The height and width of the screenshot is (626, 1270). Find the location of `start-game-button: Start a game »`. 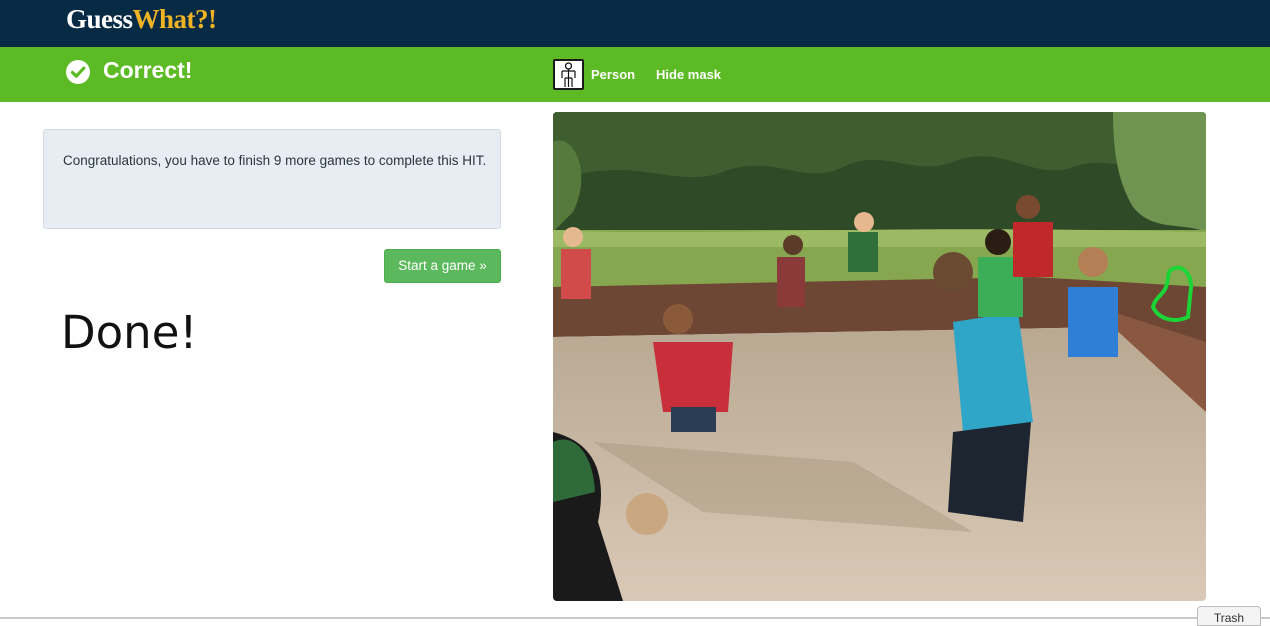

start-game-button: Start a game » is located at coordinates (442, 266).